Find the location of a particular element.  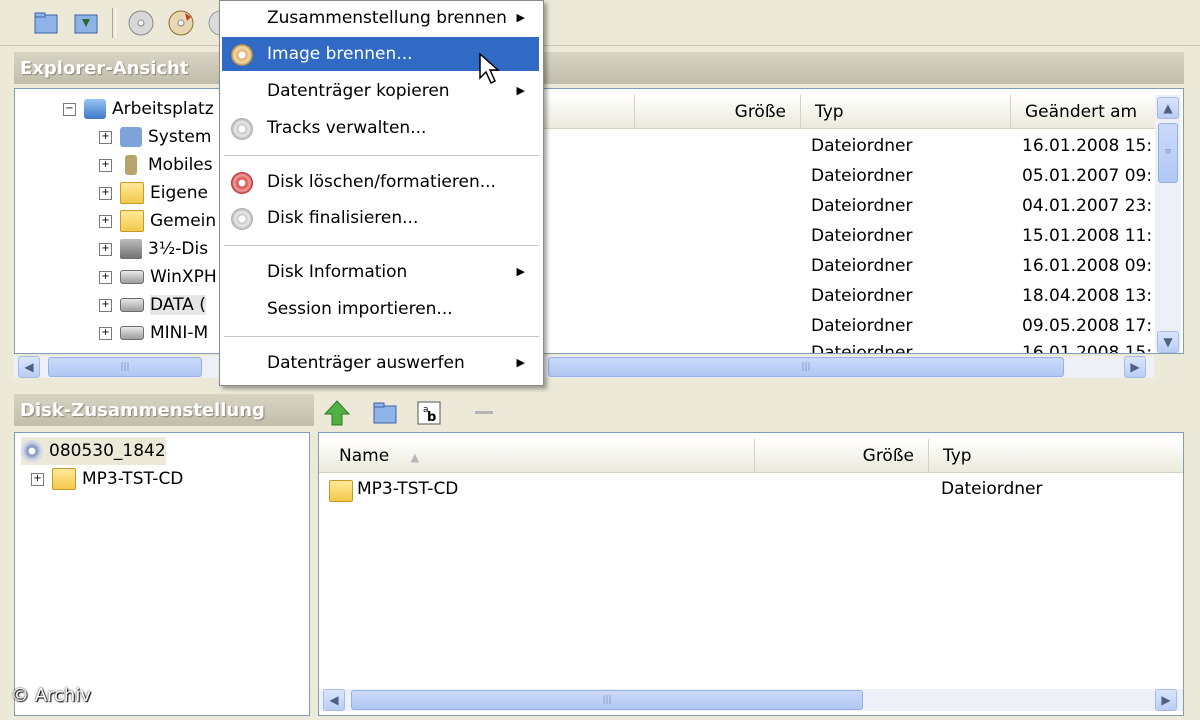

compilation-pane-header: Disk-Zusammenstellung is located at coordinates (164, 410).